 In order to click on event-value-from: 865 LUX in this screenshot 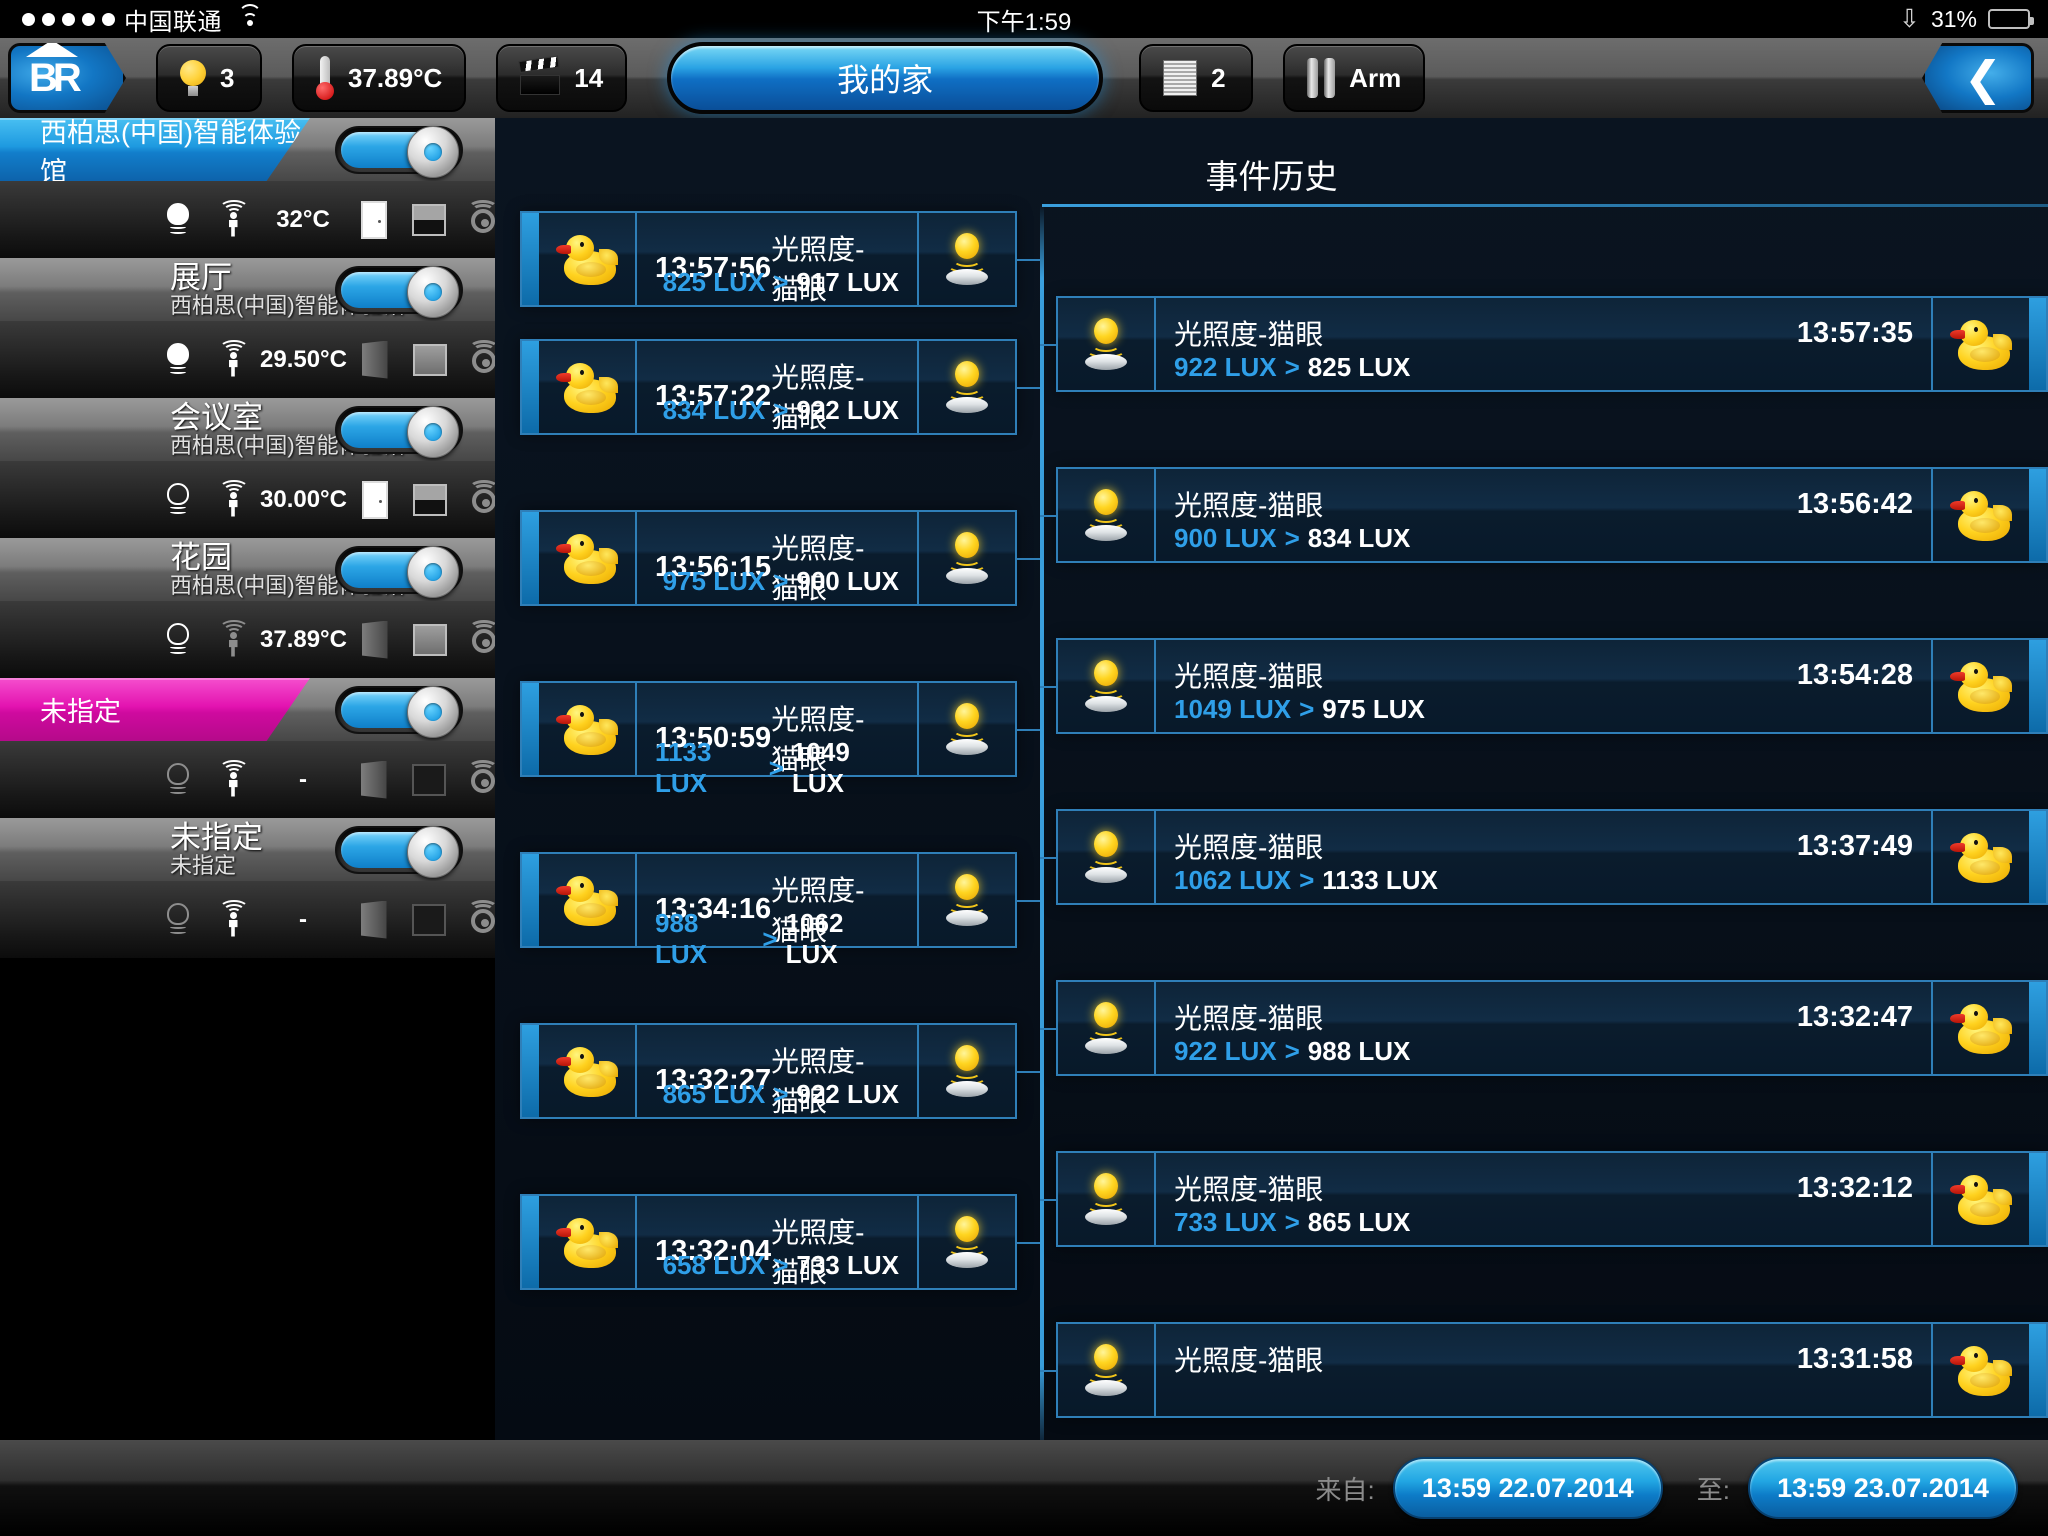, I will do `click(714, 1094)`.